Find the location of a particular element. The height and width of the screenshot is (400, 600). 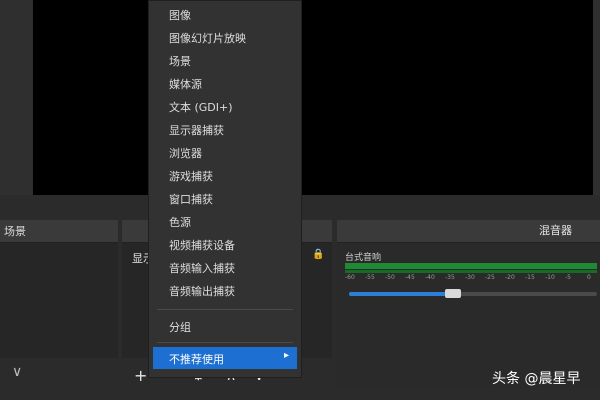

mixer-dock-header: 混音器 is located at coordinates (468, 231).